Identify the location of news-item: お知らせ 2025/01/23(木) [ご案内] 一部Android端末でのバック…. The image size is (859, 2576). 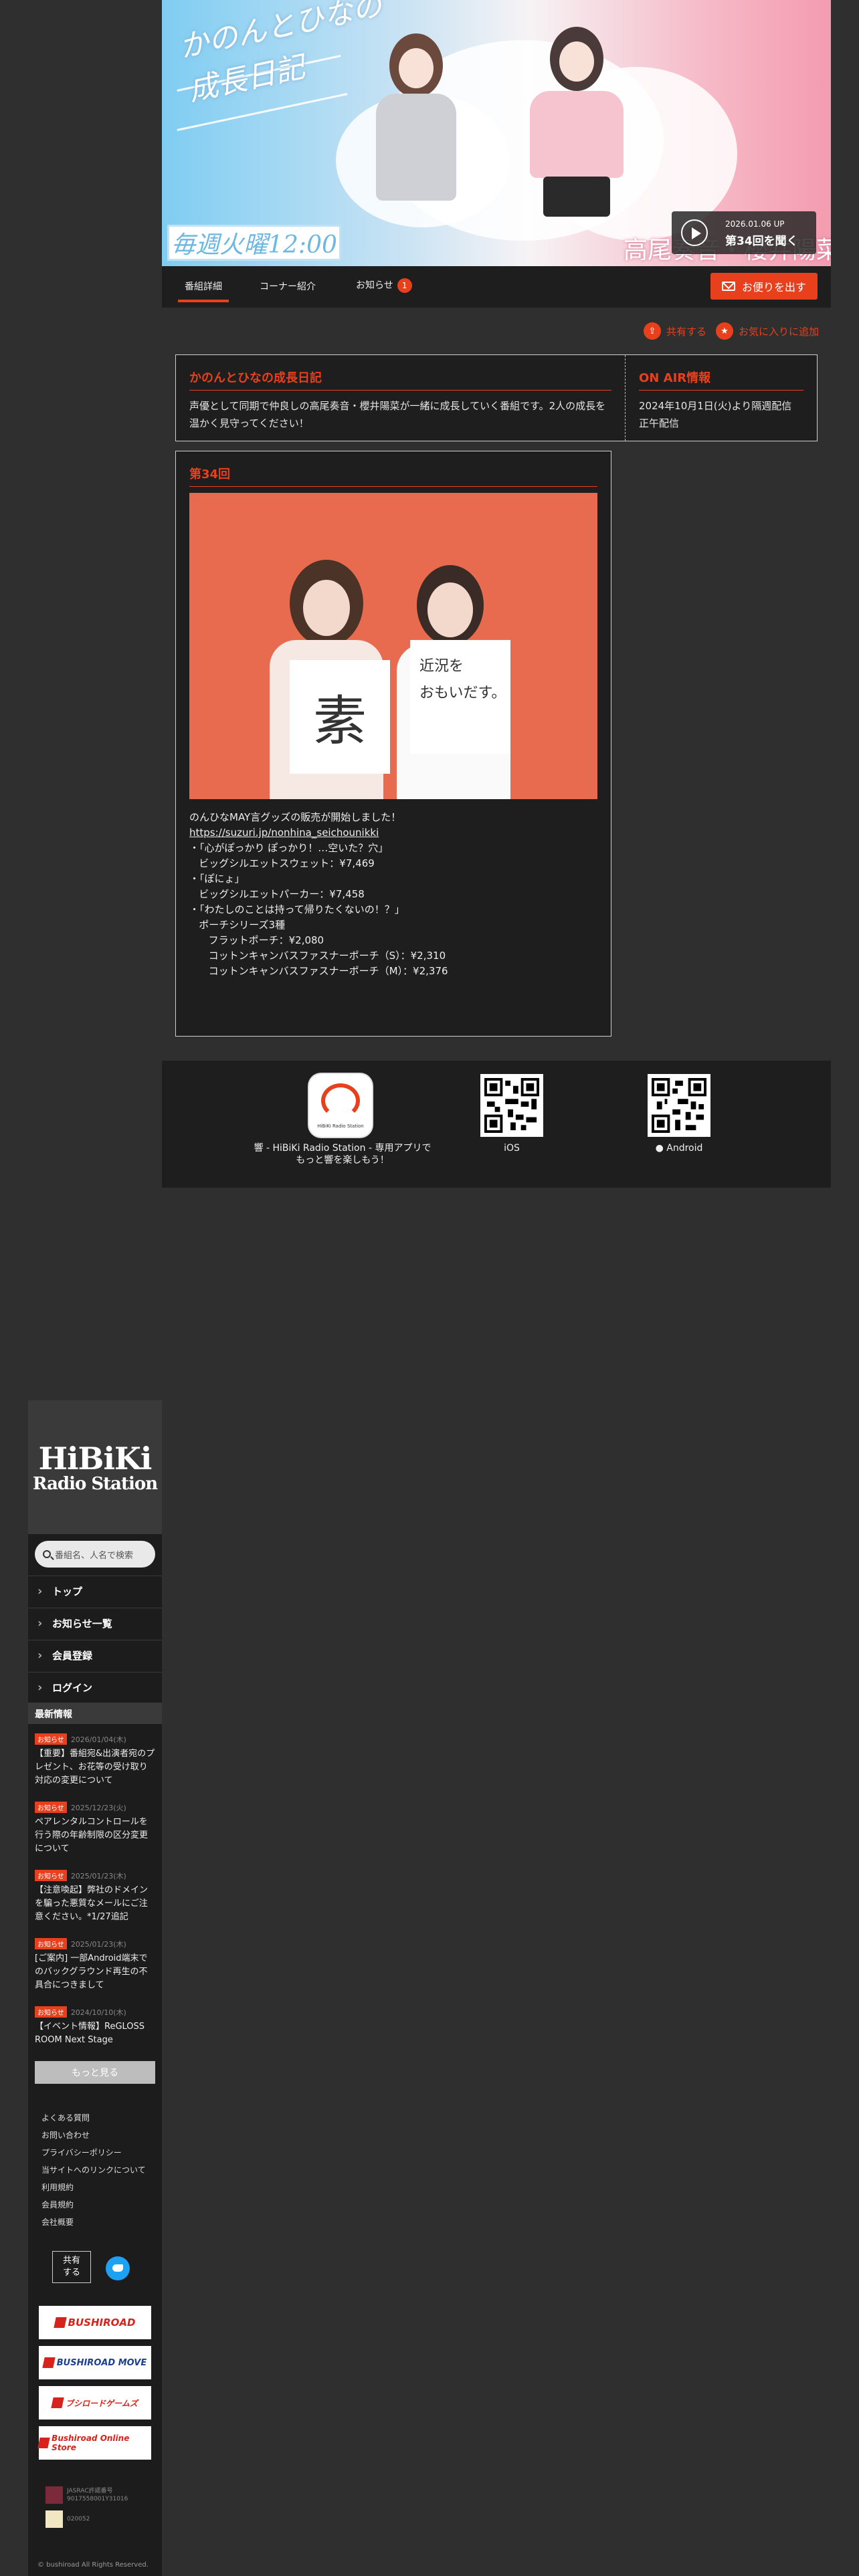
(95, 1965).